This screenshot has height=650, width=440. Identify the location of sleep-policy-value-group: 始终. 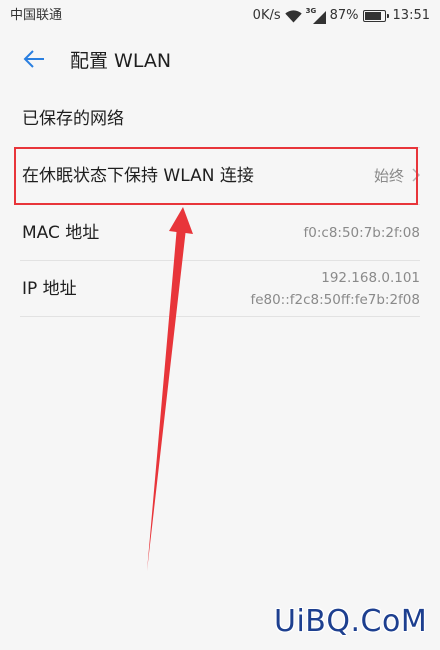
(397, 176).